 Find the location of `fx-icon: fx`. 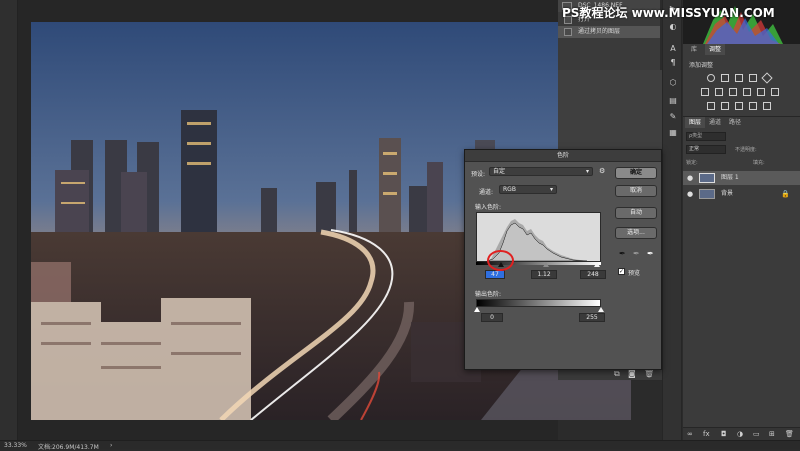

fx-icon: fx is located at coordinates (706, 434).